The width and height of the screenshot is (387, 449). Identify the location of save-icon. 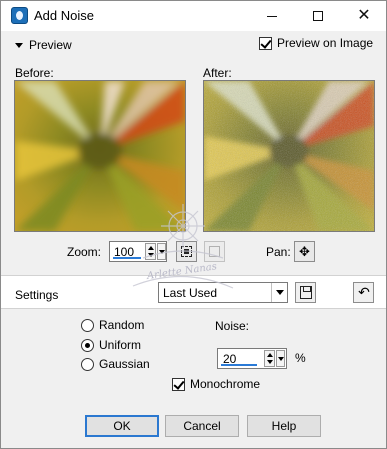
(306, 292).